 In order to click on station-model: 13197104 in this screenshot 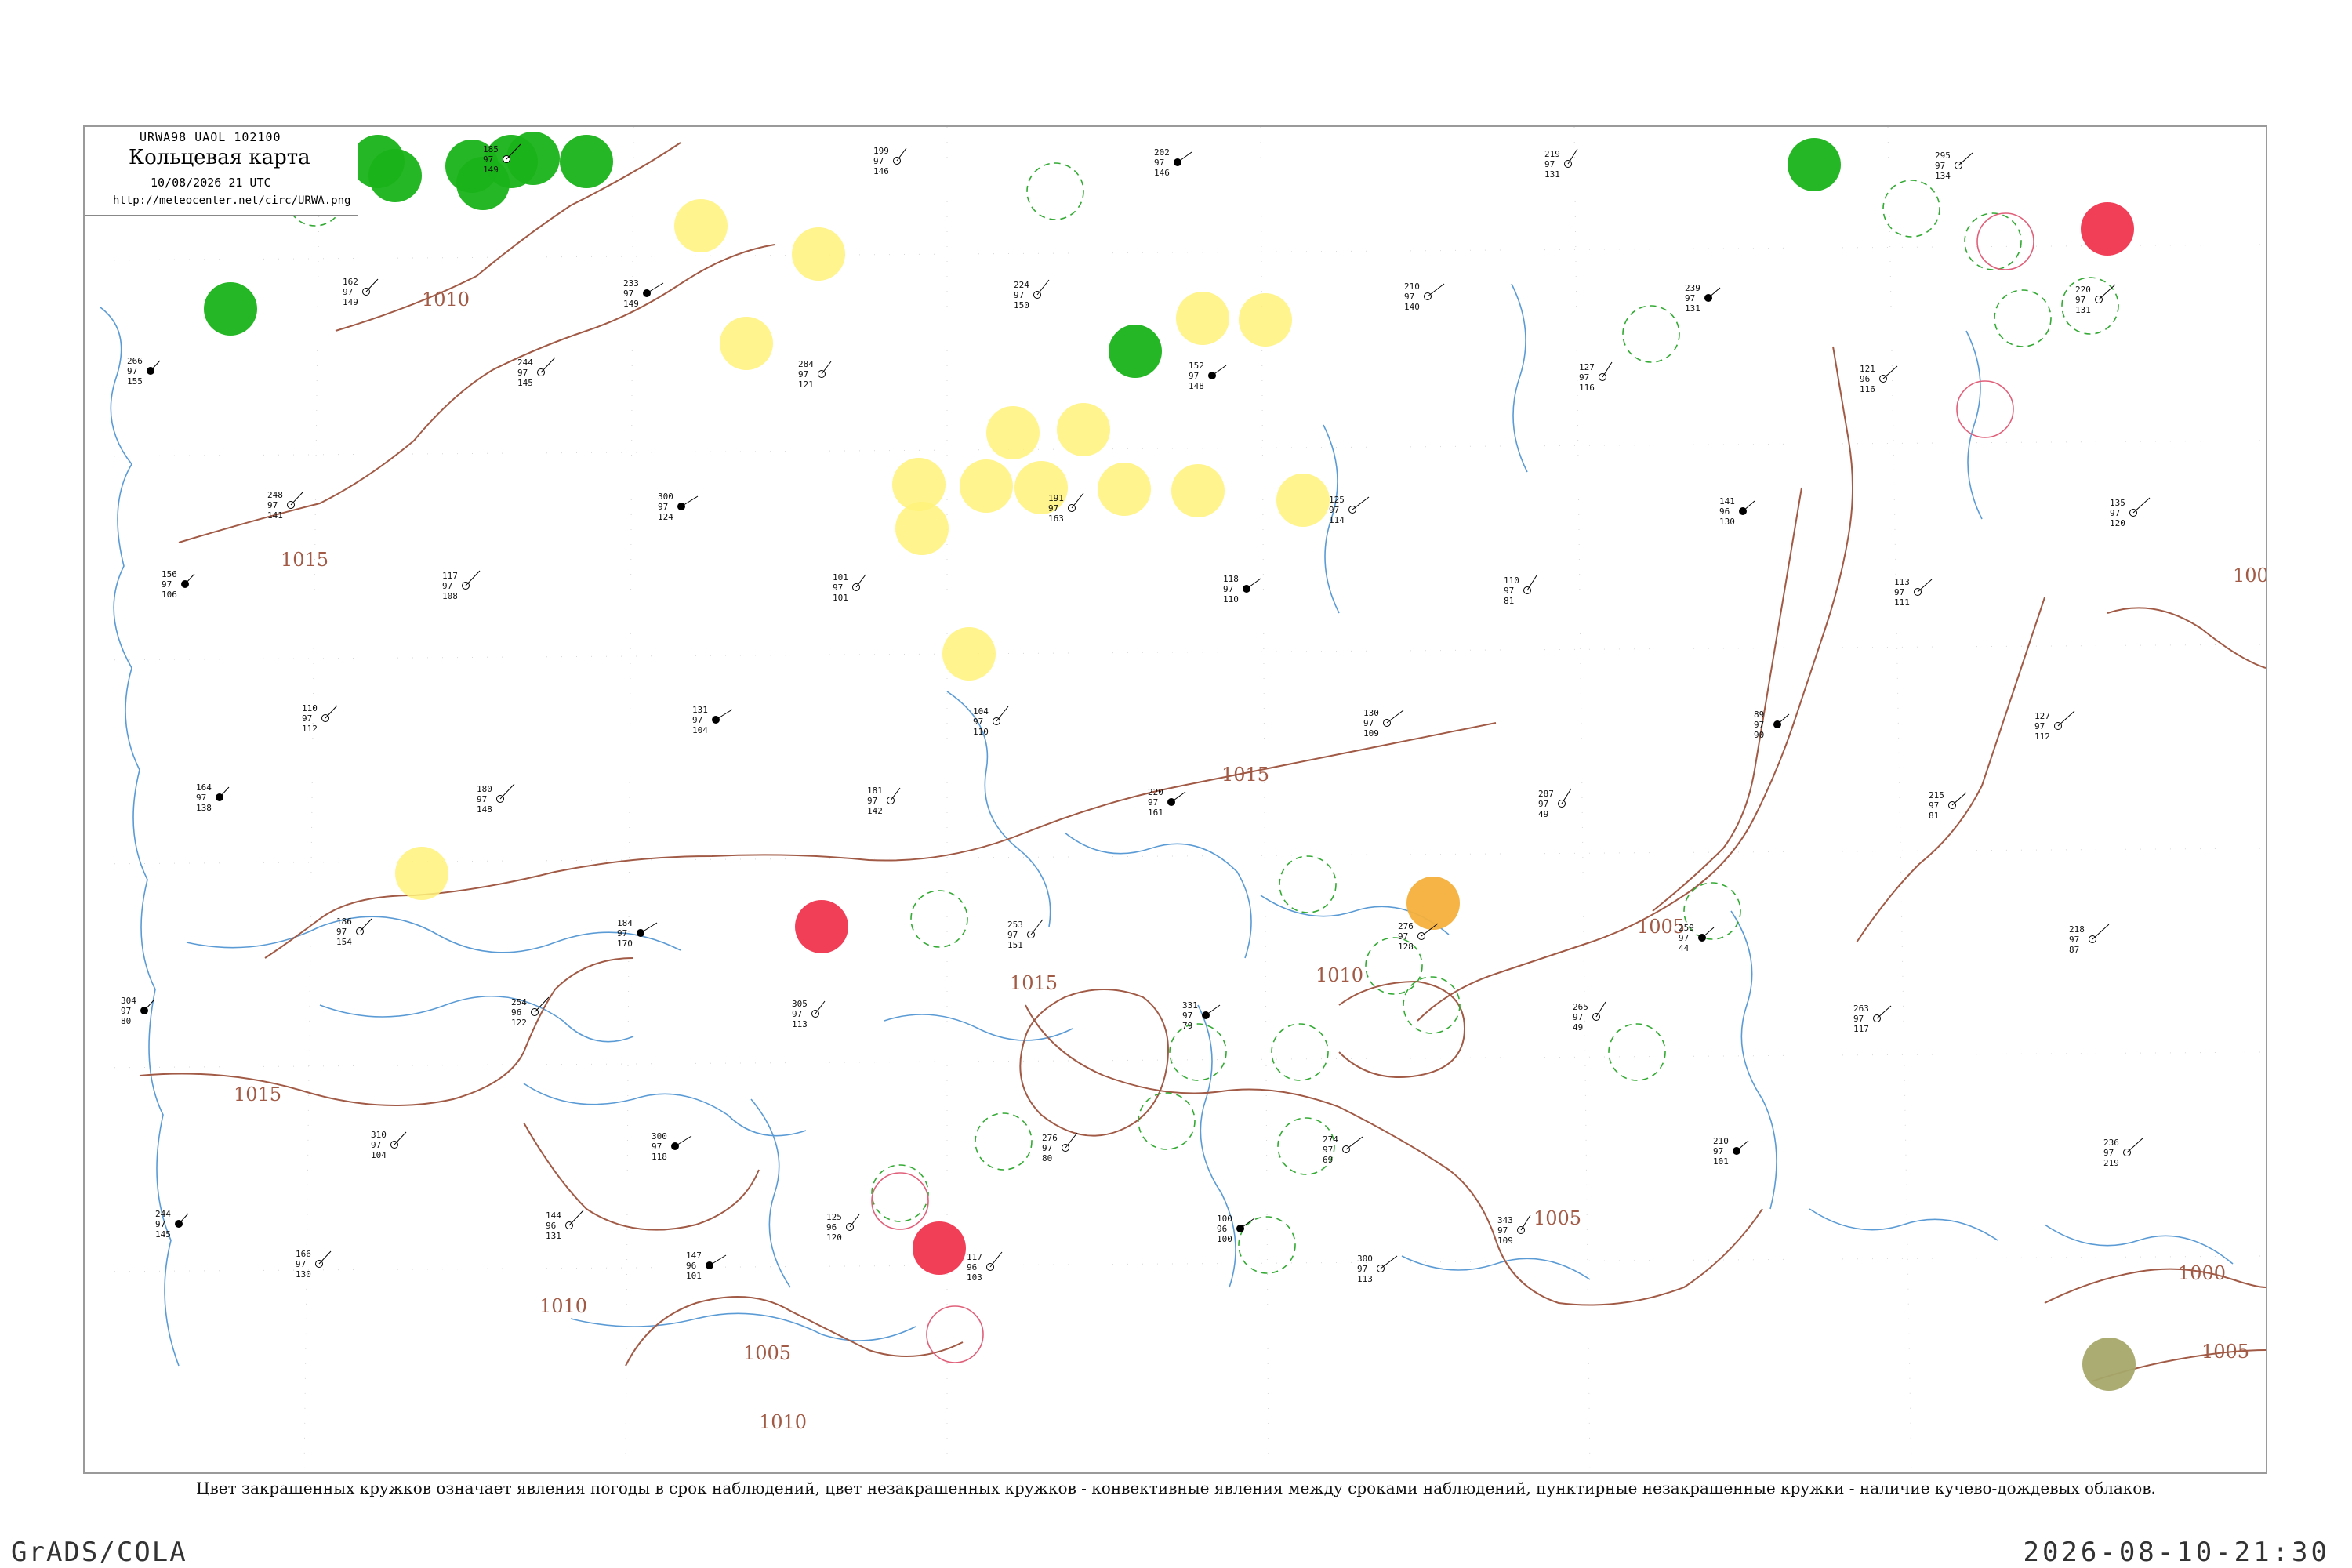, I will do `click(712, 720)`.